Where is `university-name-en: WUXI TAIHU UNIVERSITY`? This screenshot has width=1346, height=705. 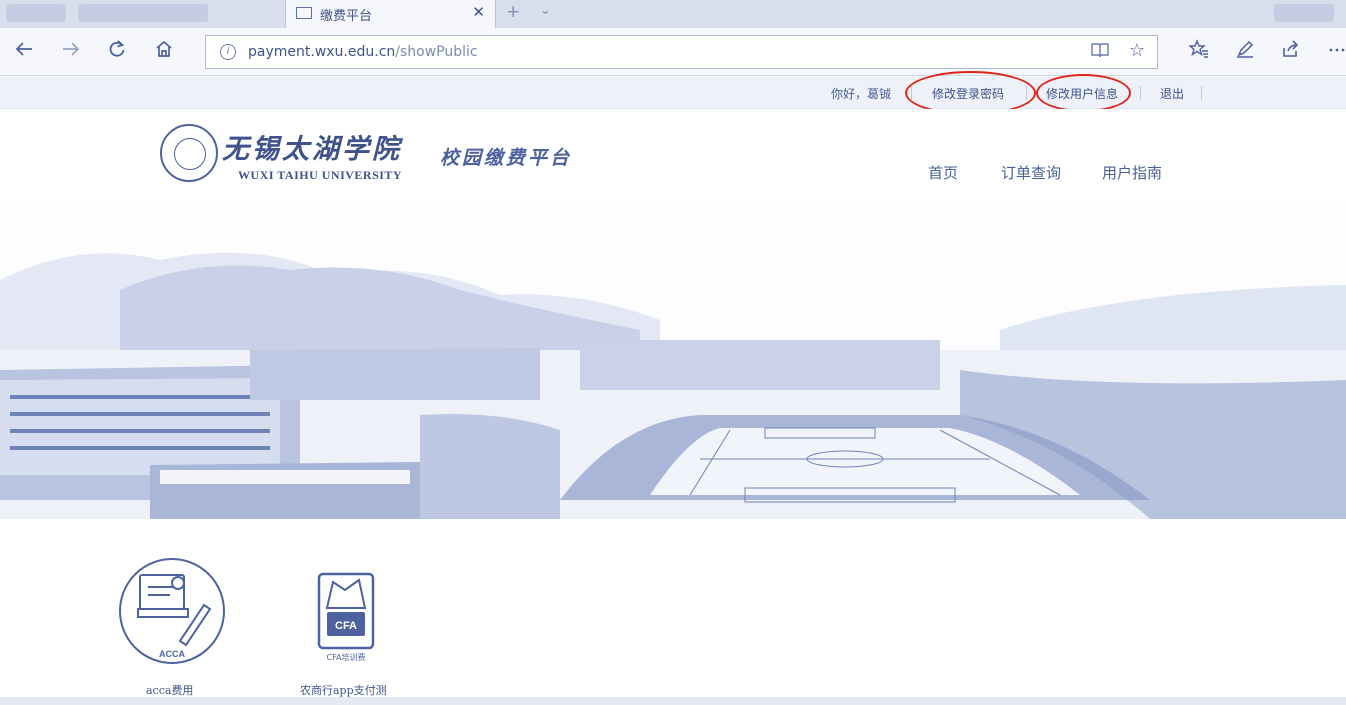
university-name-en: WUXI TAIHU UNIVERSITY is located at coordinates (320, 175).